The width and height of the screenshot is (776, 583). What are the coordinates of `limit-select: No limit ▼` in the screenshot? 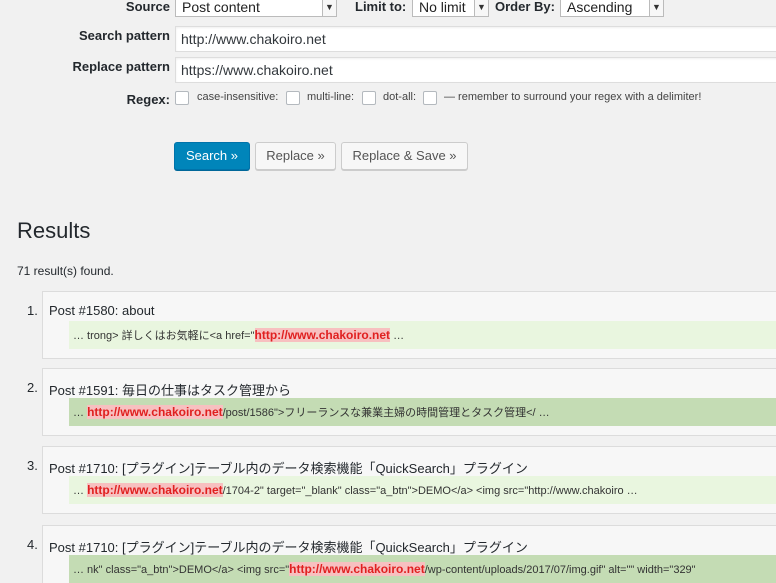 It's located at (450, 8).